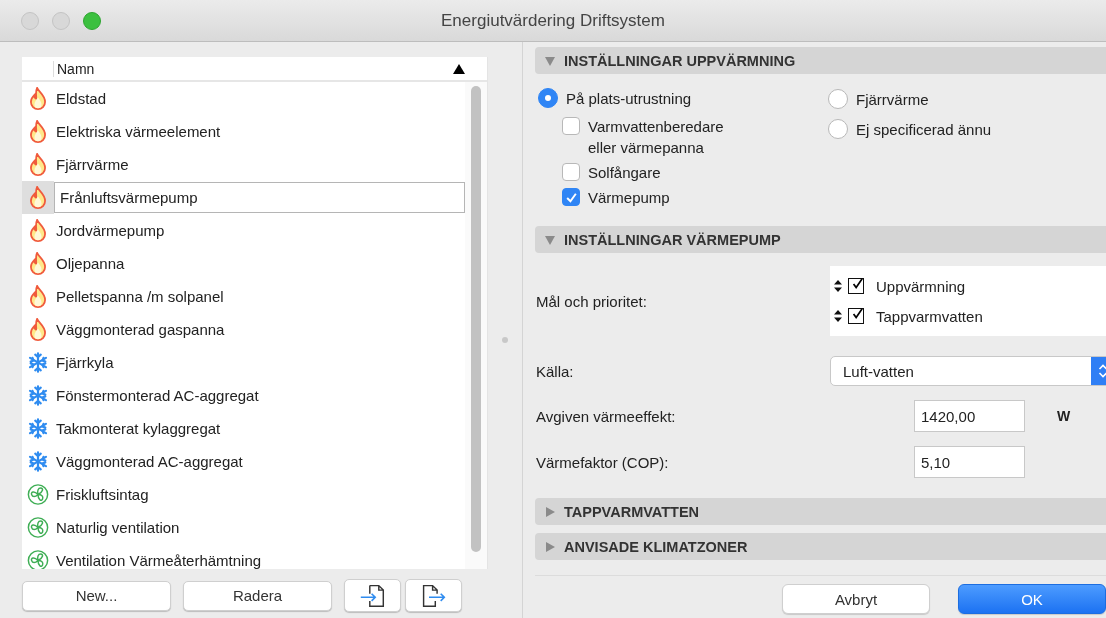  Describe the element at coordinates (117, 527) in the screenshot. I see `list-item: Naturlig ventilation` at that location.